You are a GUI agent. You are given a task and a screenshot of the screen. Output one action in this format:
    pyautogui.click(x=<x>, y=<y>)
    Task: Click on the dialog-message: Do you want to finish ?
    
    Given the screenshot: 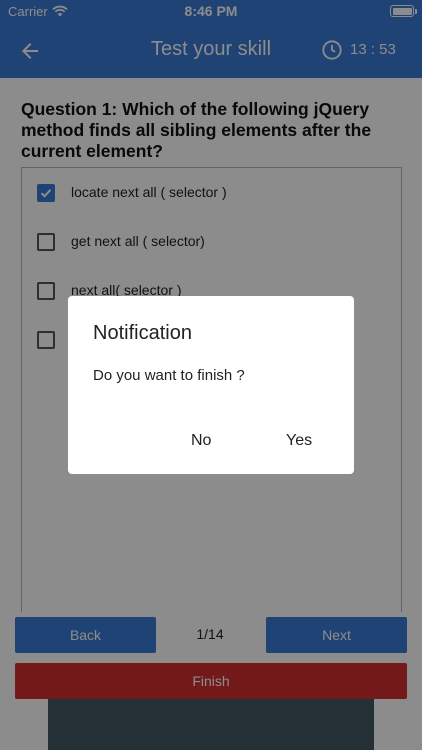 What is the action you would take?
    pyautogui.click(x=169, y=375)
    